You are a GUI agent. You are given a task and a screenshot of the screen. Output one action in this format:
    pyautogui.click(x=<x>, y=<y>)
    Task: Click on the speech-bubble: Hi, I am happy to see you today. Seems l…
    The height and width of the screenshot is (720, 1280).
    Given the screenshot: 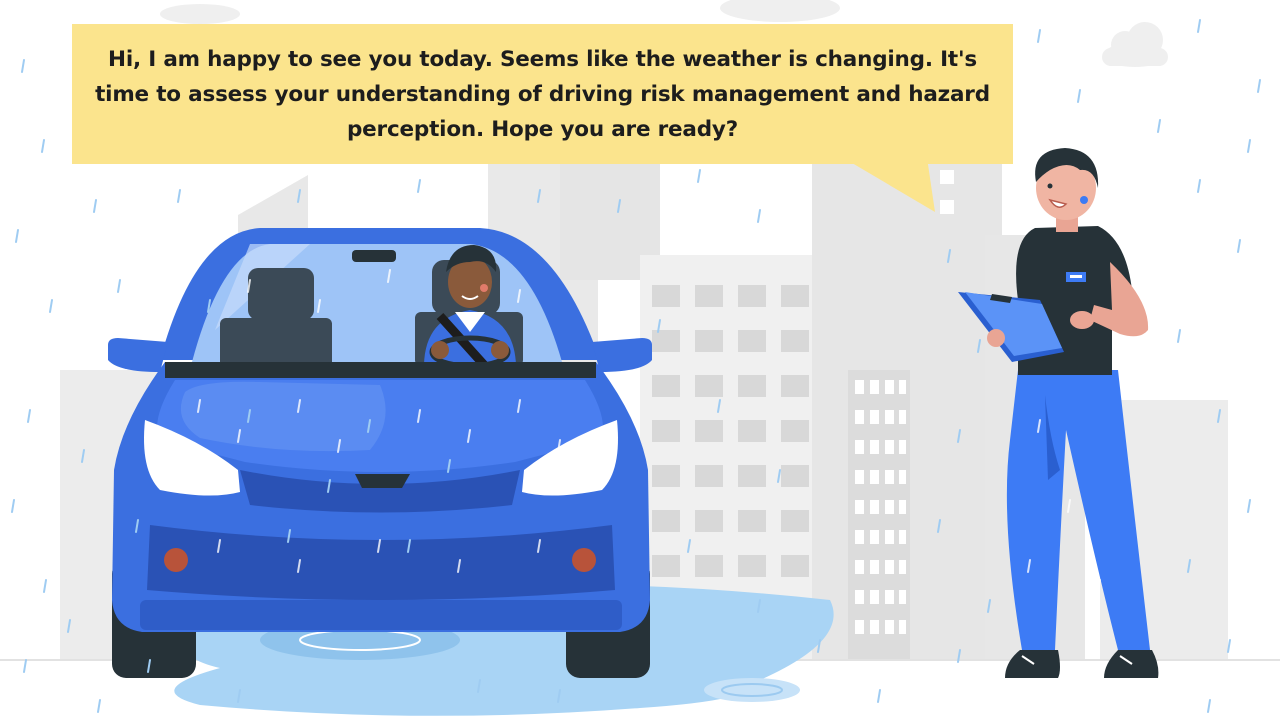 What is the action you would take?
    pyautogui.click(x=542, y=94)
    